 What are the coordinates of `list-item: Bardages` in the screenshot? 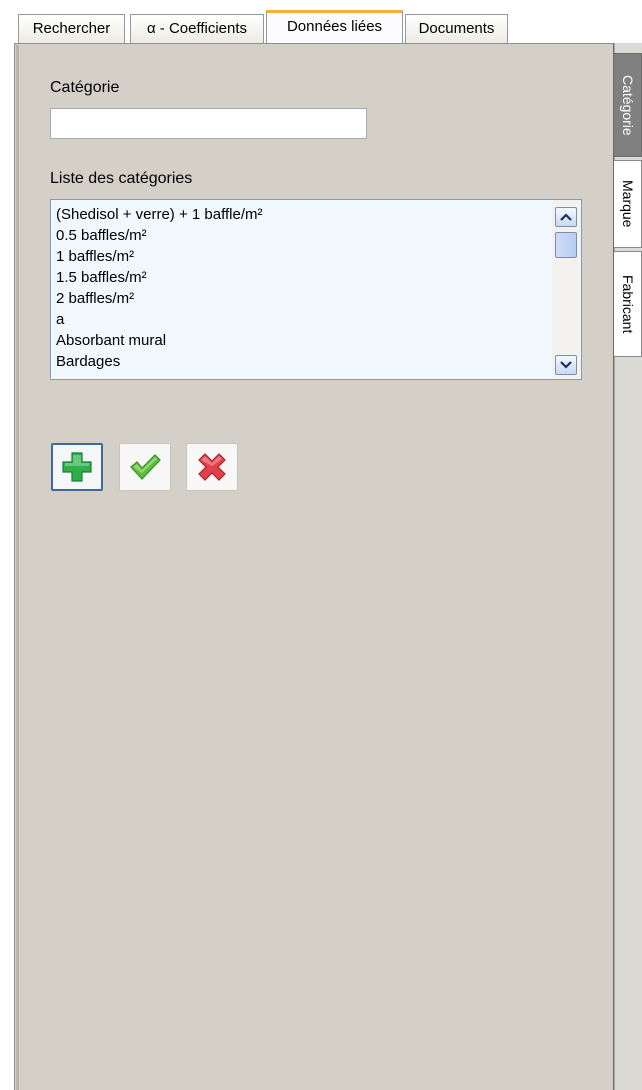 It's located at (316, 361).